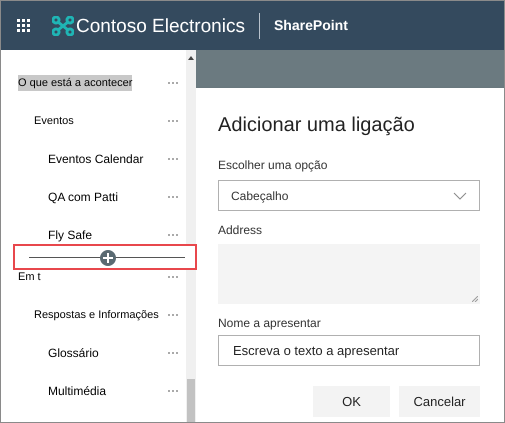 The width and height of the screenshot is (505, 423). I want to click on ok-button: OK, so click(351, 401).